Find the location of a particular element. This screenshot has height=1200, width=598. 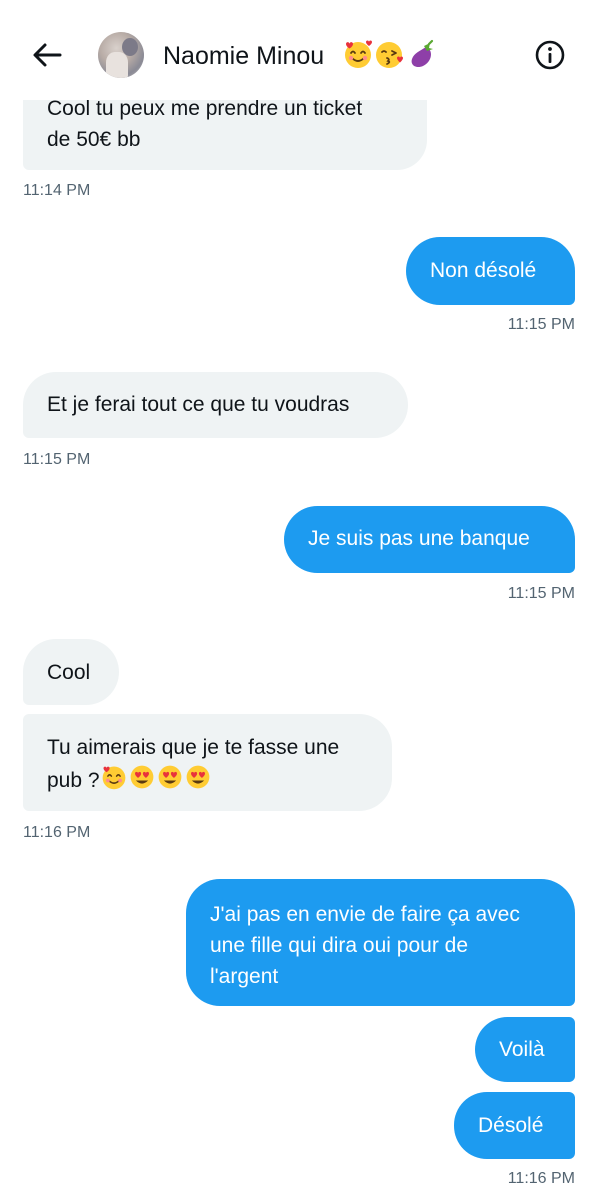

message-text: Et je ferai tout ce que tu voudras is located at coordinates (198, 404).